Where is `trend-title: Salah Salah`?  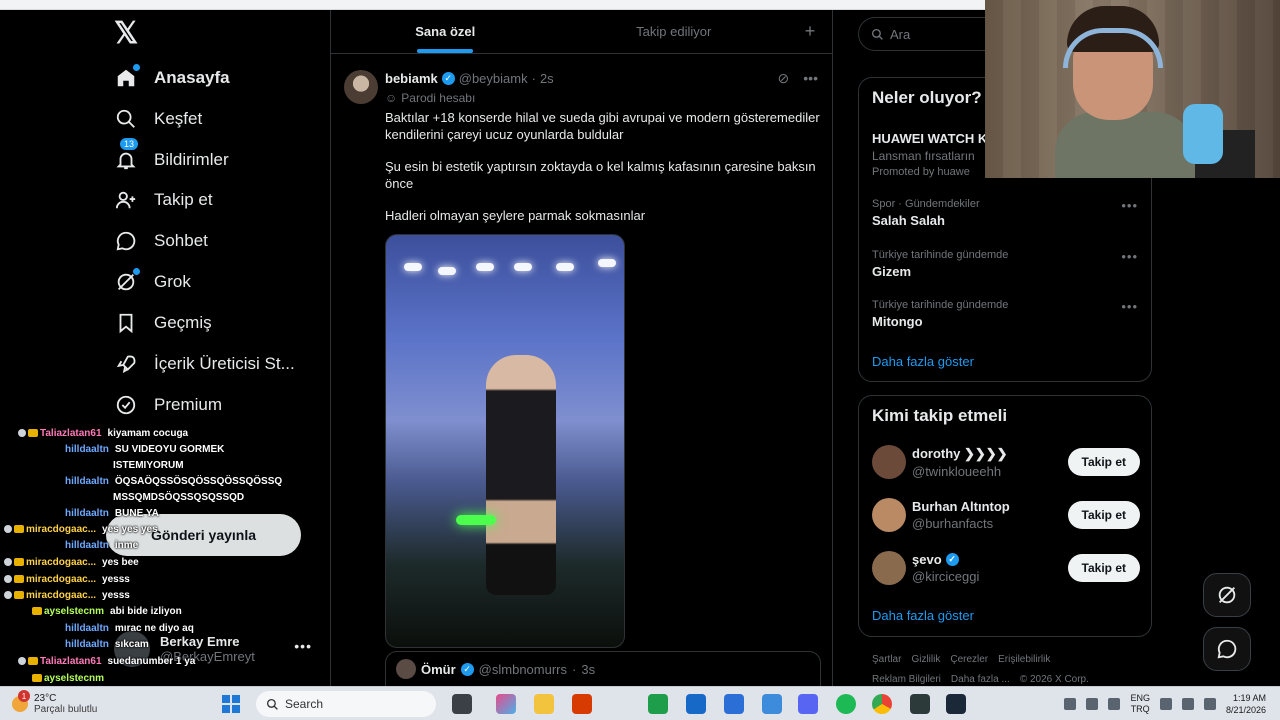 trend-title: Salah Salah is located at coordinates (908, 220).